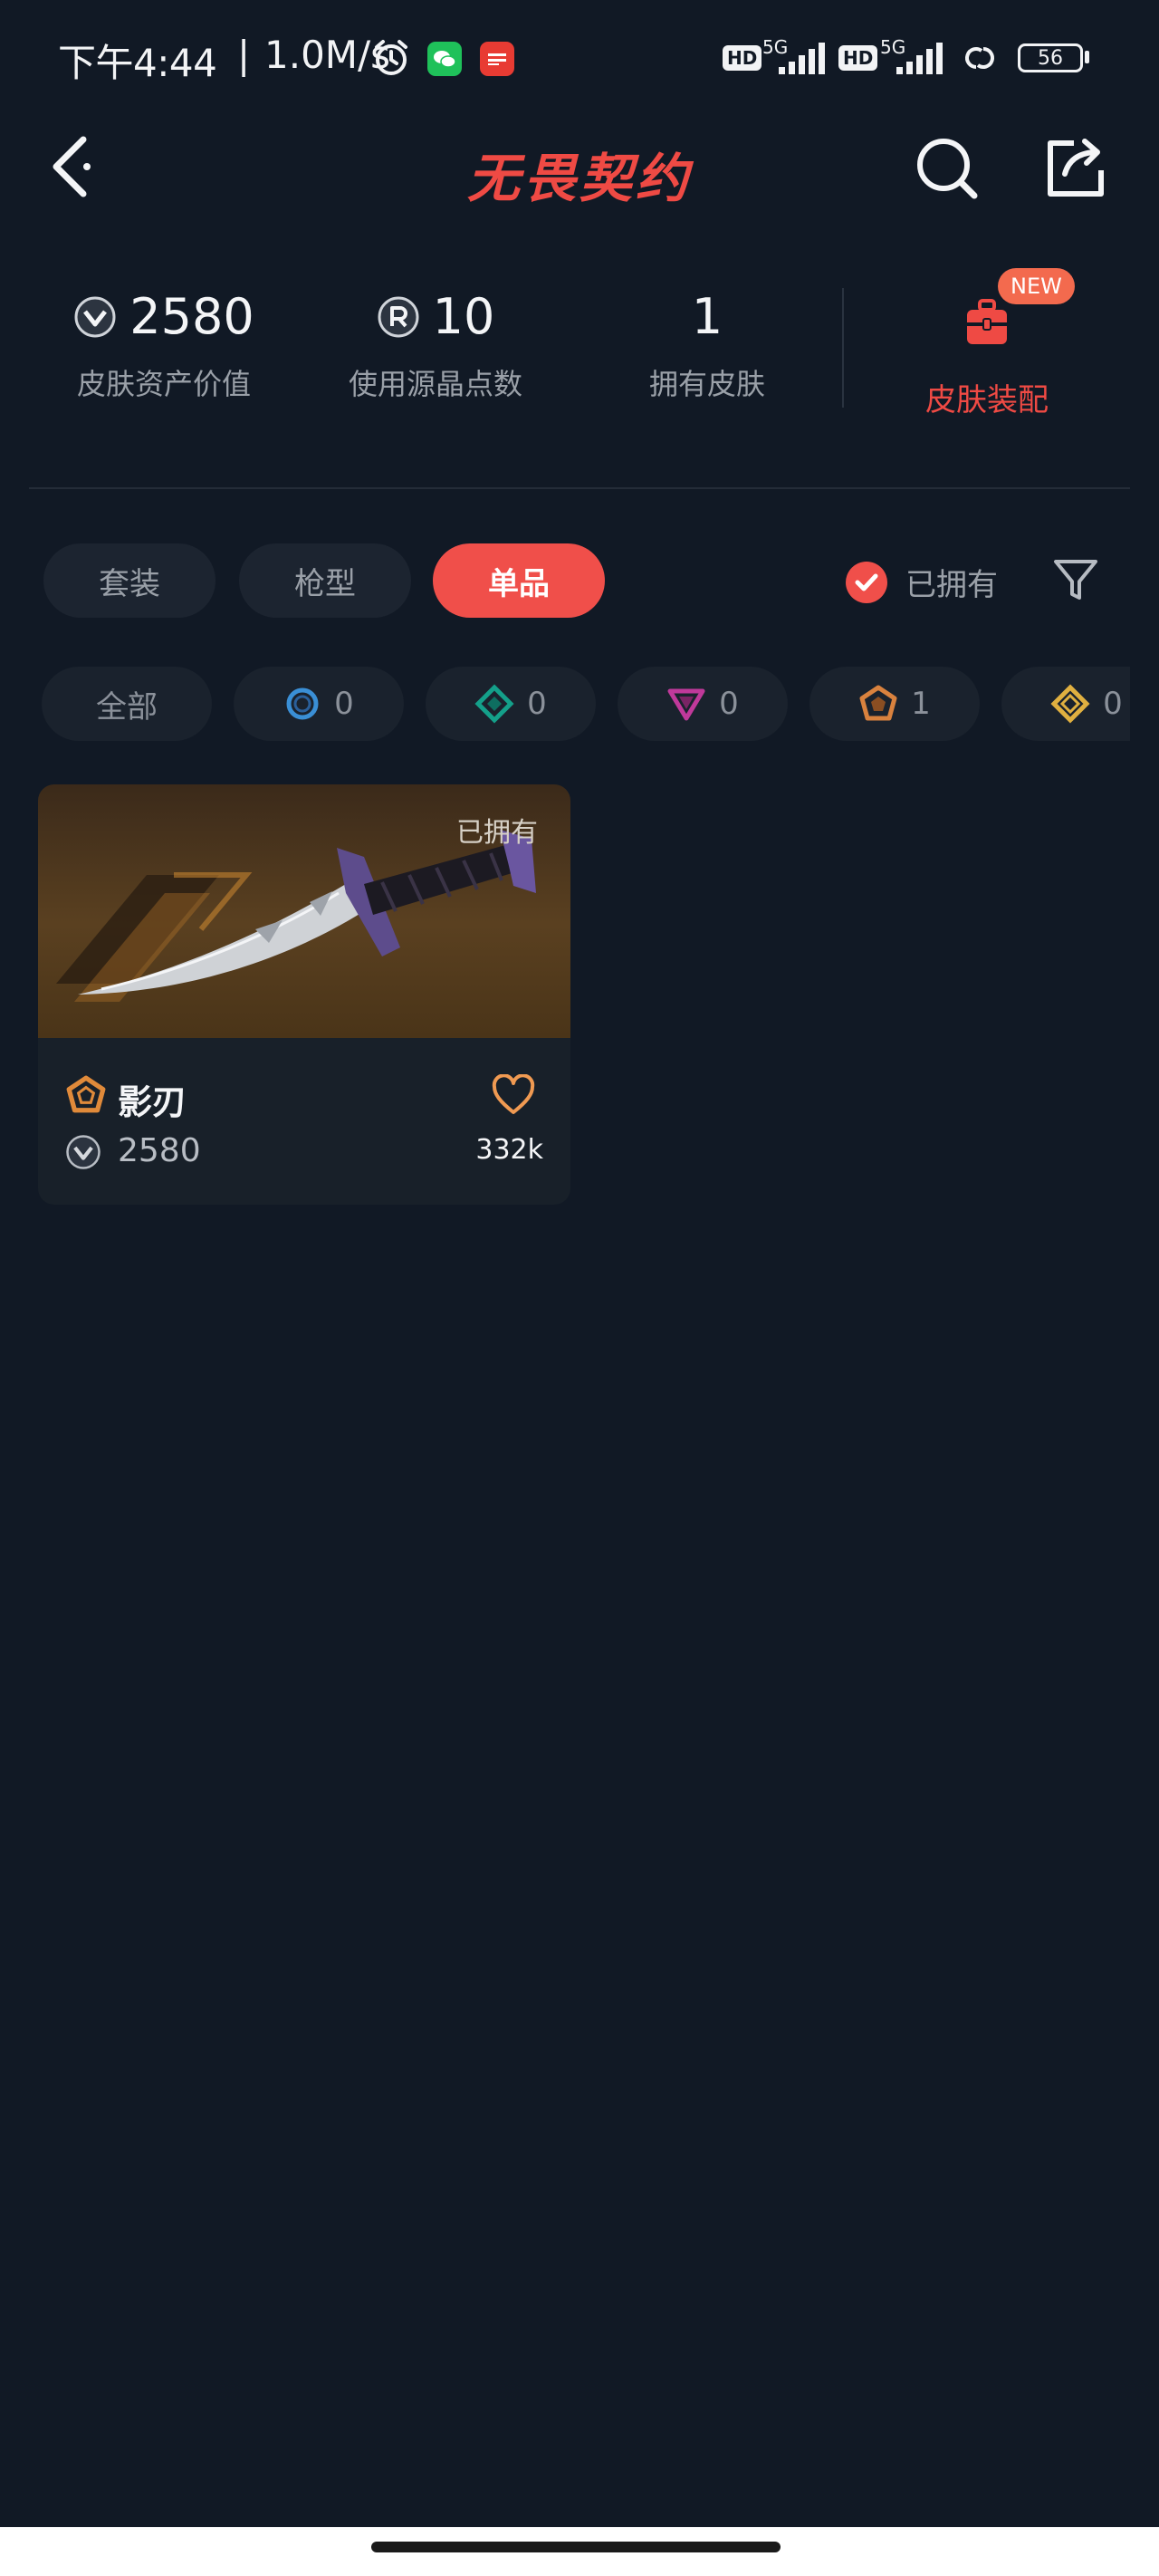 This screenshot has width=1159, height=2576. What do you see at coordinates (802, 58) in the screenshot?
I see `signal-icon` at bounding box center [802, 58].